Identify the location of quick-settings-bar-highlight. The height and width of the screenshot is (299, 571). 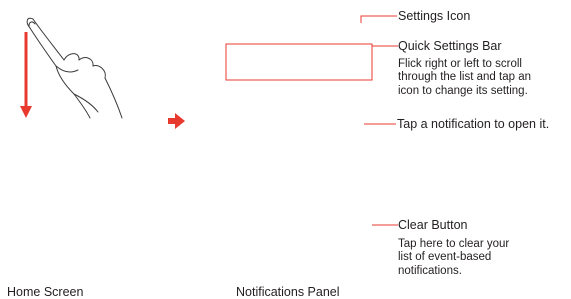
(299, 62).